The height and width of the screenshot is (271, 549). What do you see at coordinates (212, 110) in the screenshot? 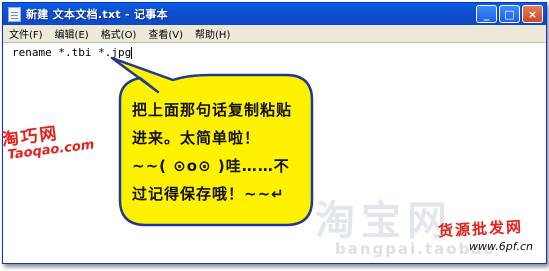
I see `callout-line: 把上面那句话复制粘贴` at bounding box center [212, 110].